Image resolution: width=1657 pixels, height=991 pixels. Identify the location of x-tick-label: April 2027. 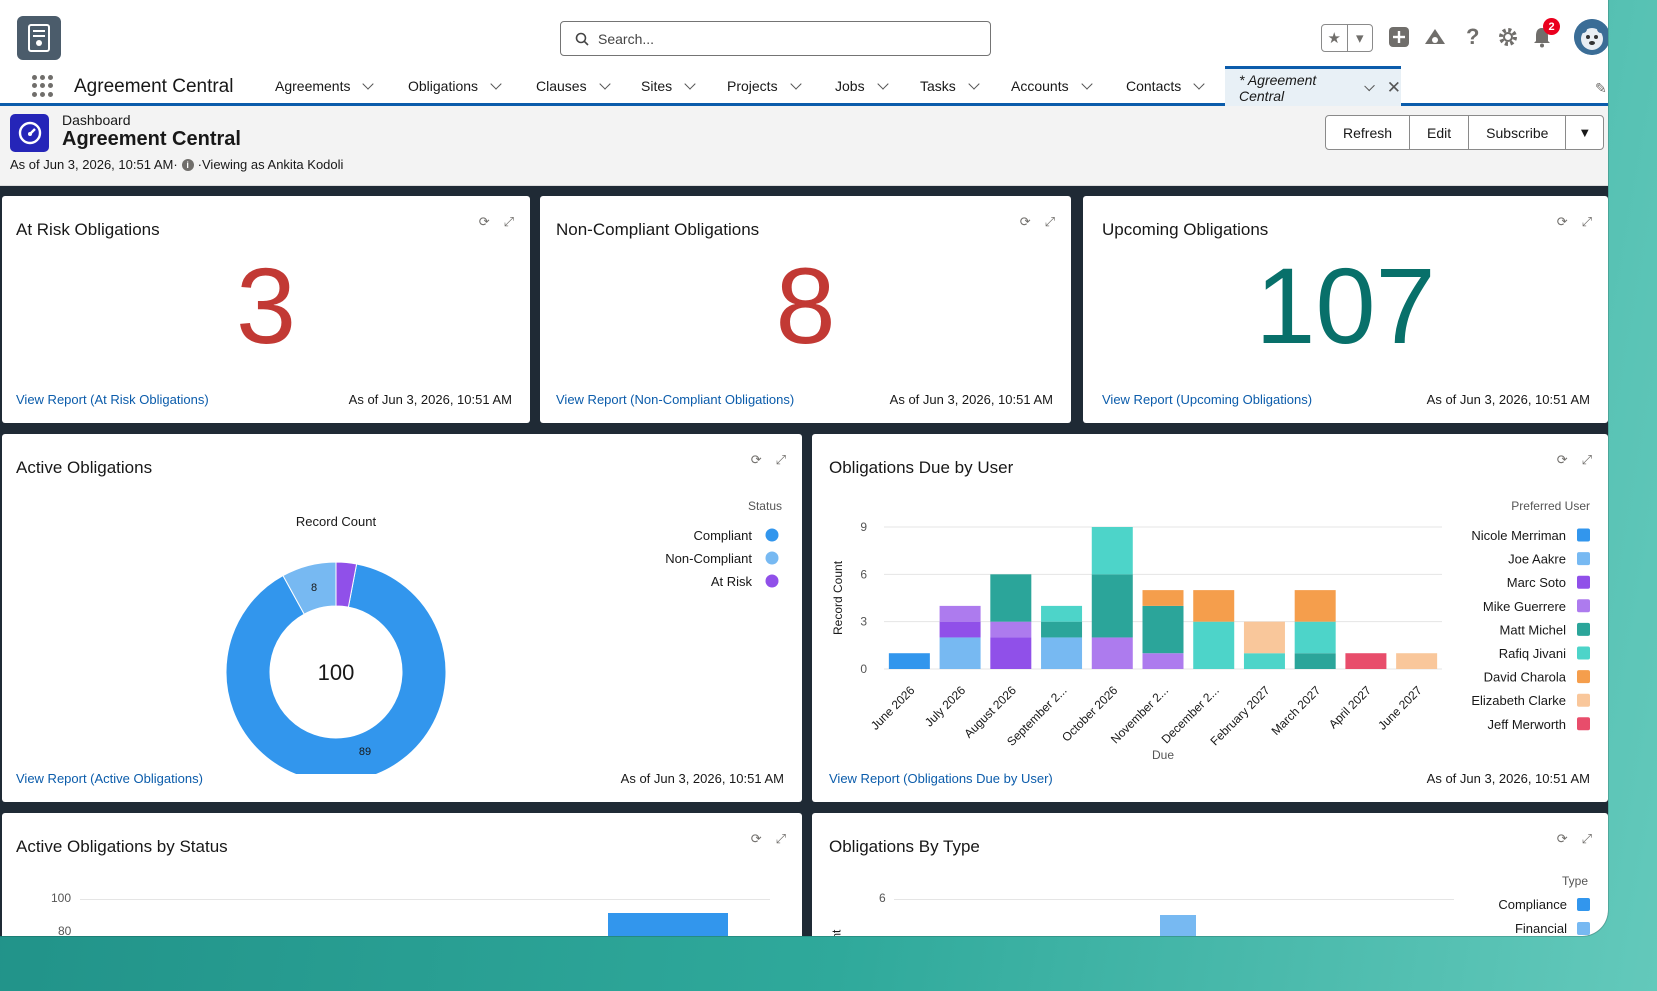
(1350, 707).